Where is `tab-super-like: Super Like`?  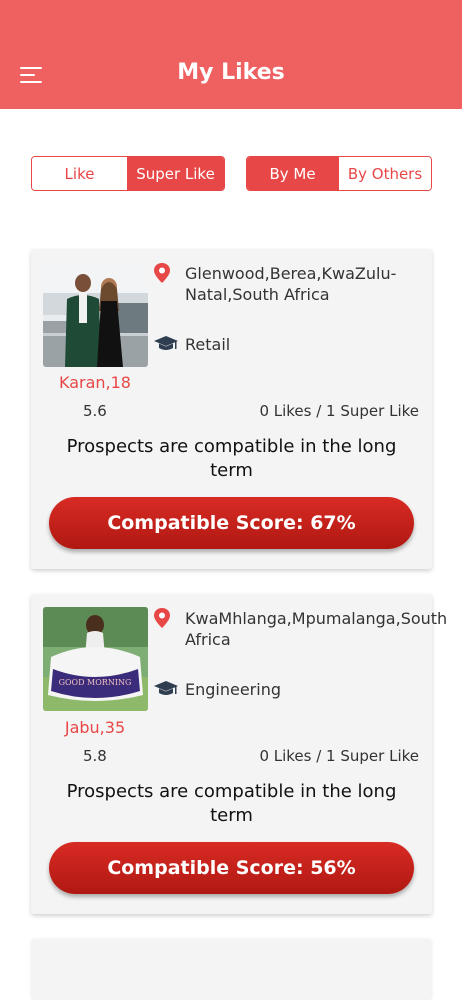
tab-super-like: Super Like is located at coordinates (175, 173).